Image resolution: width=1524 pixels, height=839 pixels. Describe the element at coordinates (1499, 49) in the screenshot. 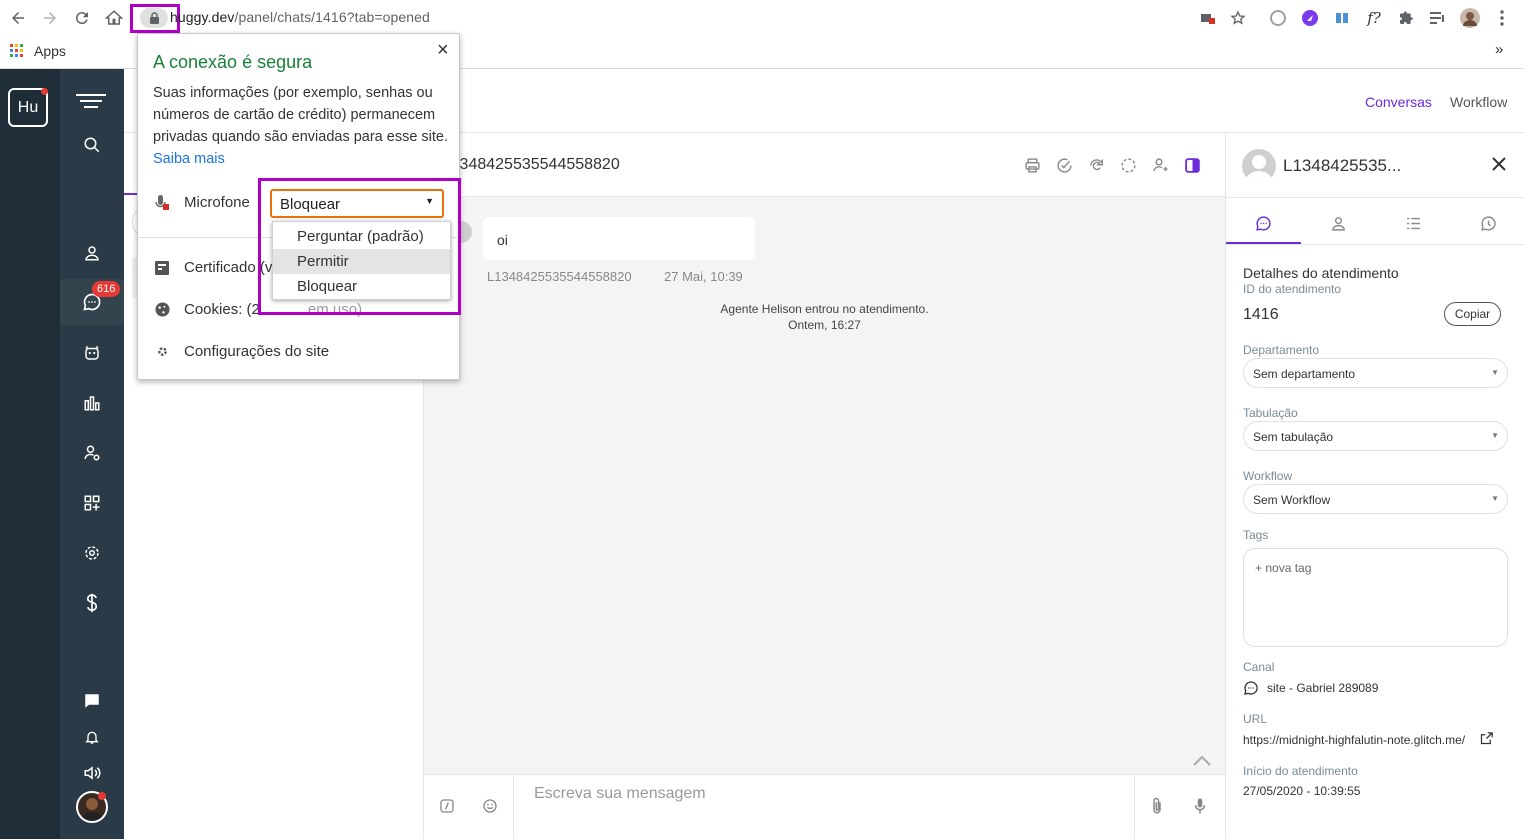

I see `bookmarks-overflow: »` at that location.